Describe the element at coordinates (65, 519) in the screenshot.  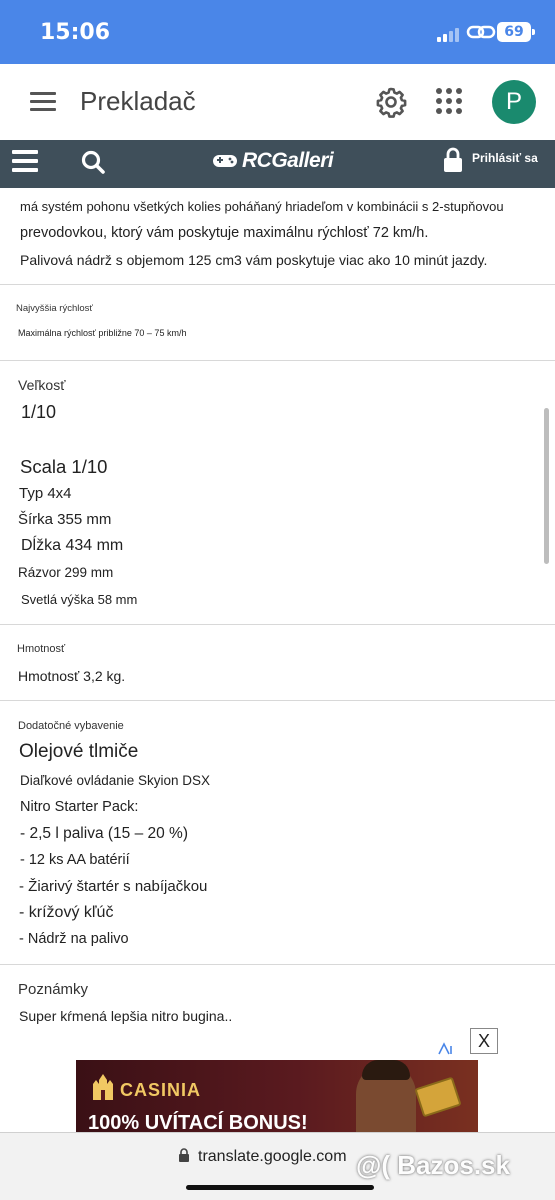
I see `size-width: Šírka 355 mm` at that location.